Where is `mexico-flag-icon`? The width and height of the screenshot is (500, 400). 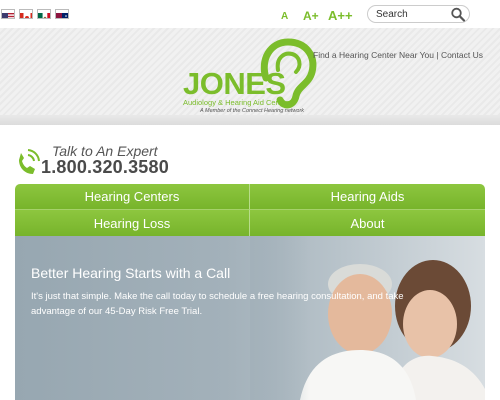 mexico-flag-icon is located at coordinates (44, 14).